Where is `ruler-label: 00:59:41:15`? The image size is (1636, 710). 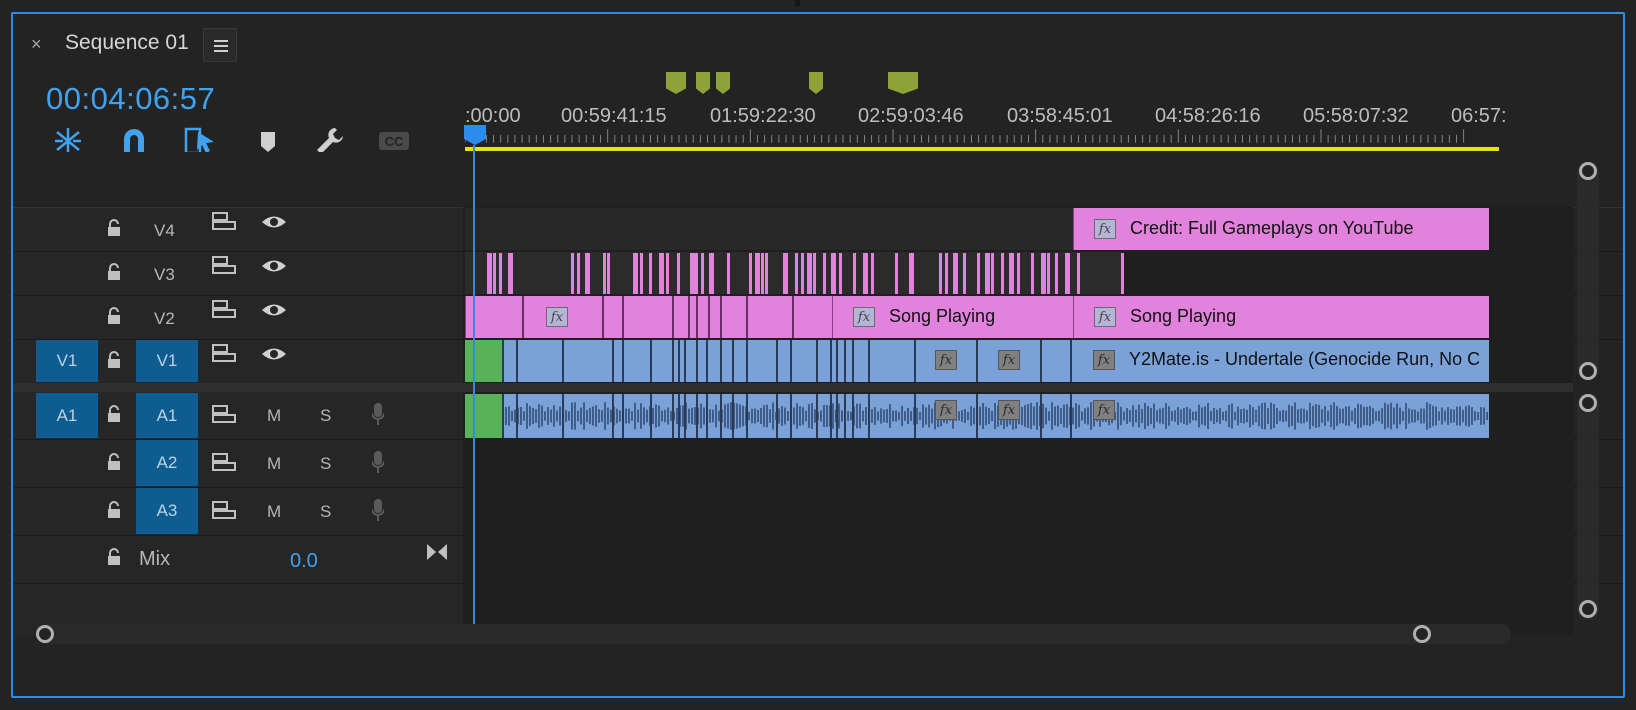 ruler-label: 00:59:41:15 is located at coordinates (614, 116).